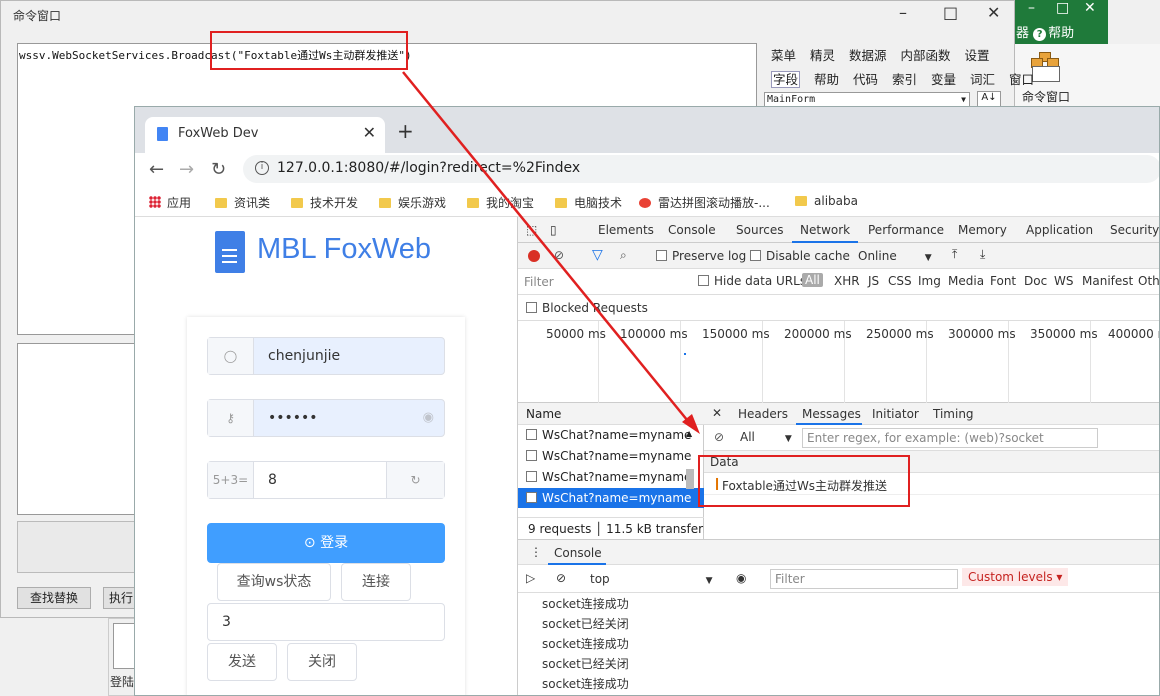  Describe the element at coordinates (943, 79) in the screenshot. I see `menu-item: 变量` at that location.